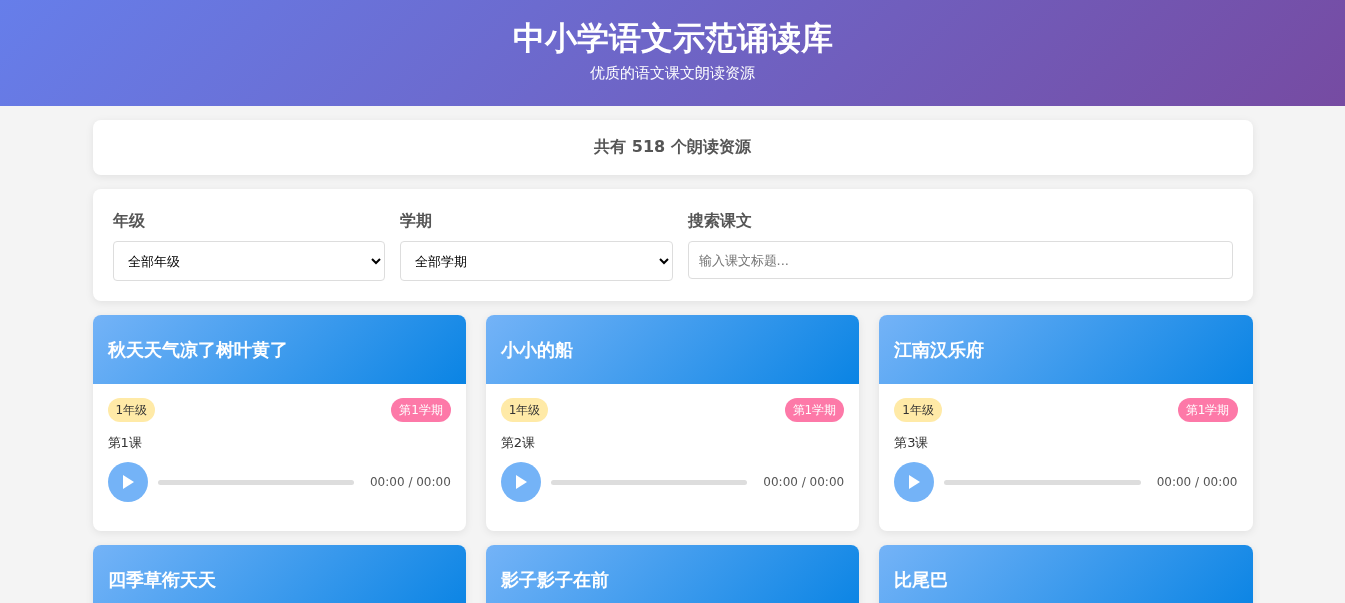  Describe the element at coordinates (719, 221) in the screenshot. I see `filter-label: 搜索课文` at that location.